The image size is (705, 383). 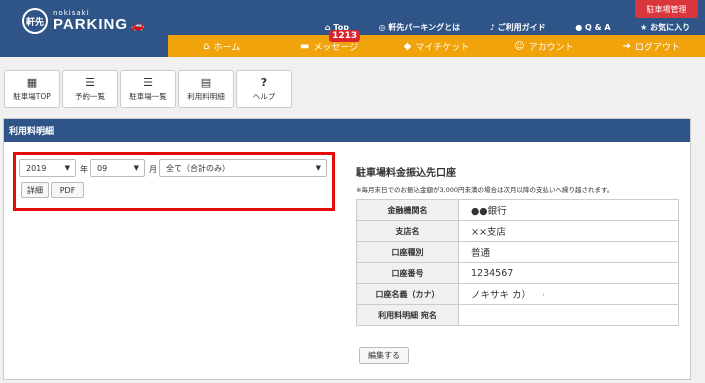 What do you see at coordinates (153, 169) in the screenshot?
I see `month-unit: 月` at bounding box center [153, 169].